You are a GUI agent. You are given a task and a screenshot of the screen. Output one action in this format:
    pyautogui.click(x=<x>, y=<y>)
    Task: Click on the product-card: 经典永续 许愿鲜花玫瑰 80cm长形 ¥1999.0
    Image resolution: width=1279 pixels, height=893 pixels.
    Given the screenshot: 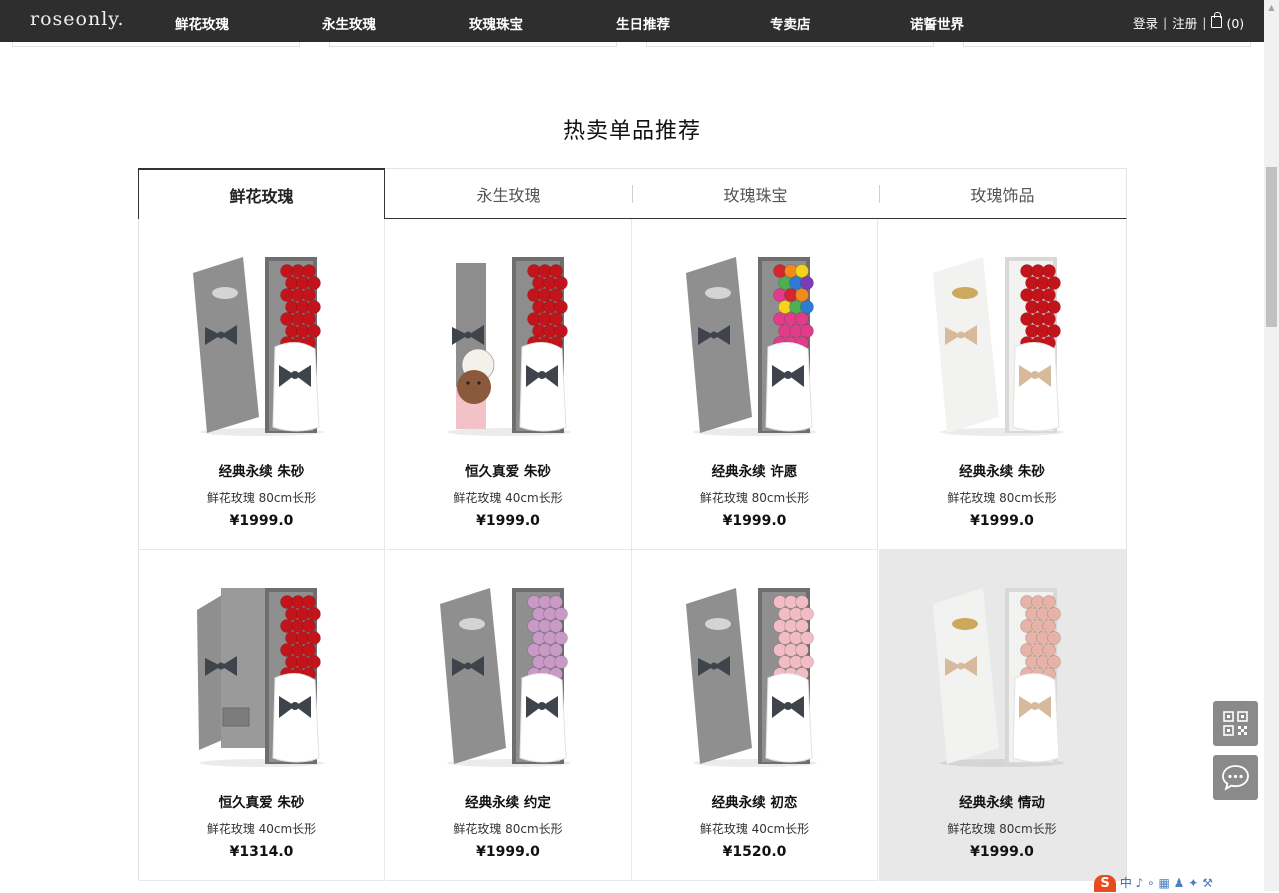 What is the action you would take?
    pyautogui.click(x=755, y=384)
    